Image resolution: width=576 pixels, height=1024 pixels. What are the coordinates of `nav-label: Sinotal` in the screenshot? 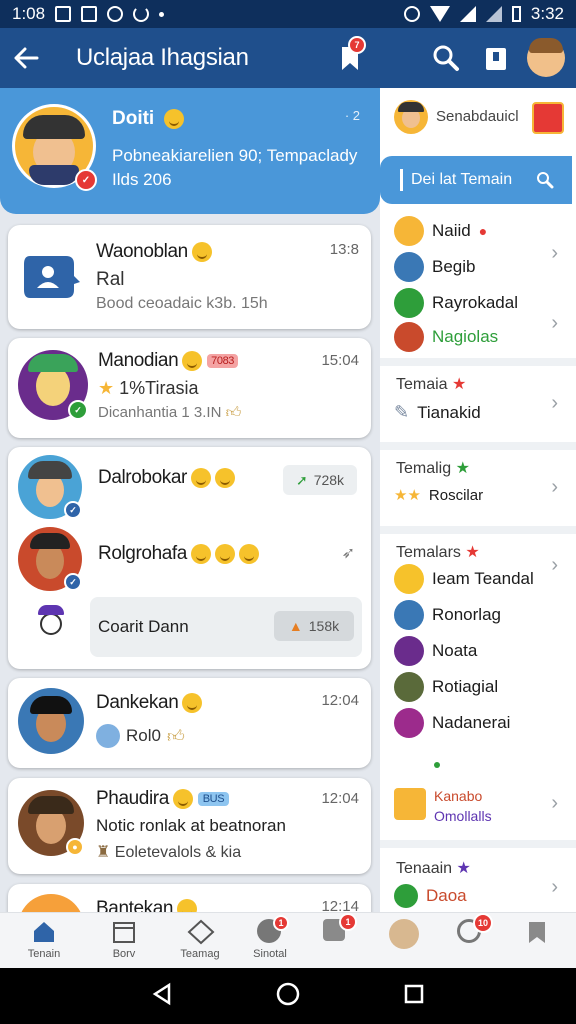 It's located at (270, 954).